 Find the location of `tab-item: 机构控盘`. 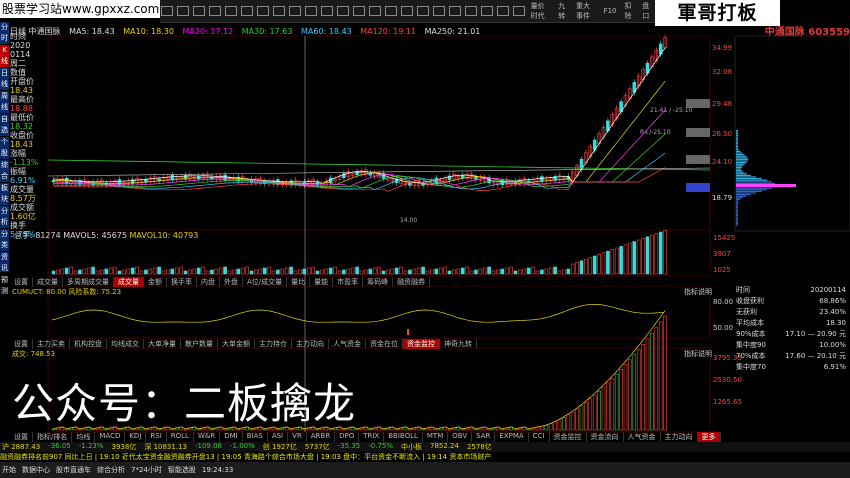

tab-item: 机构控盘 is located at coordinates (88, 344).